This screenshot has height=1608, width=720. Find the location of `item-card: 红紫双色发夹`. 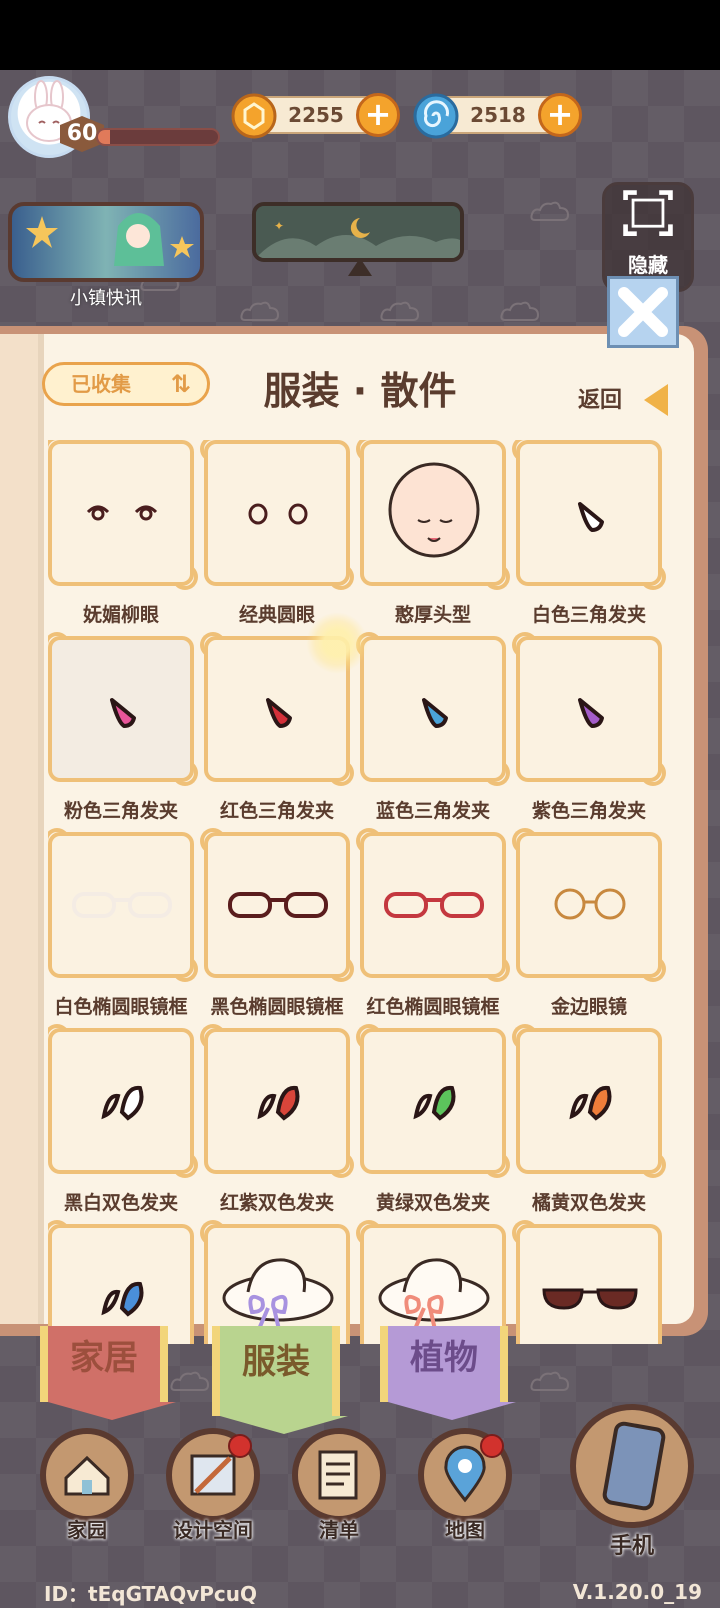

item-card: 红紫双色发夹 is located at coordinates (277, 1119).